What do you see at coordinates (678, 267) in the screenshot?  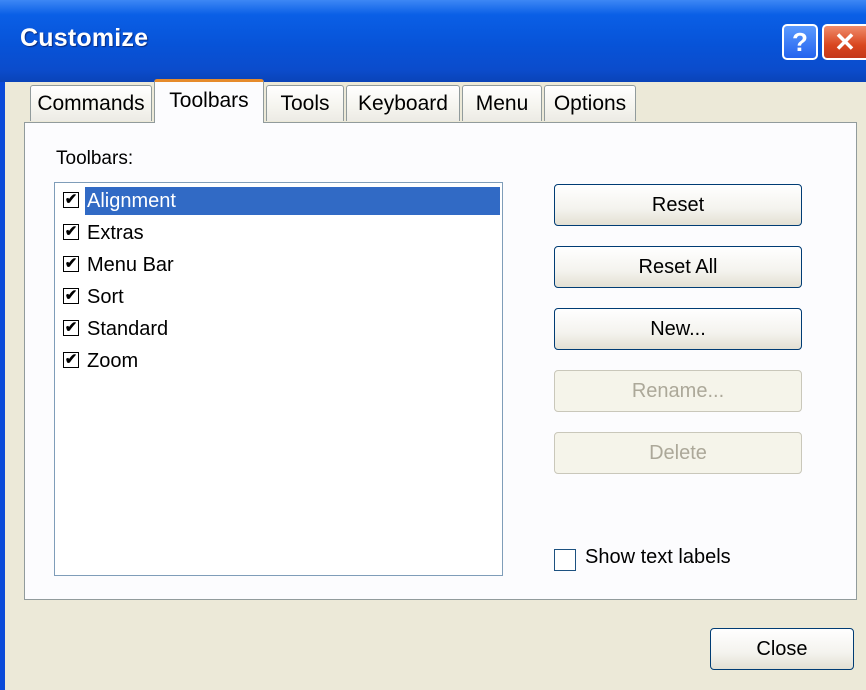 I see `reset-all-button: Reset All` at bounding box center [678, 267].